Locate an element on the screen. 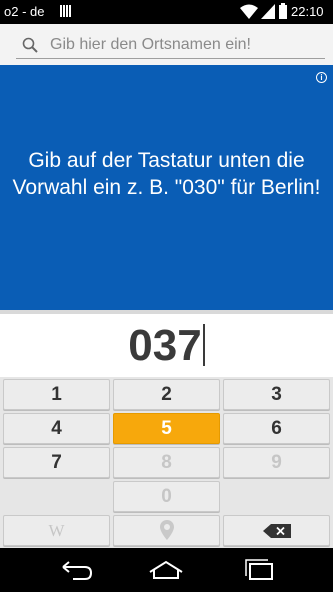 The width and height of the screenshot is (333, 592). wifi-icon is located at coordinates (249, 11).